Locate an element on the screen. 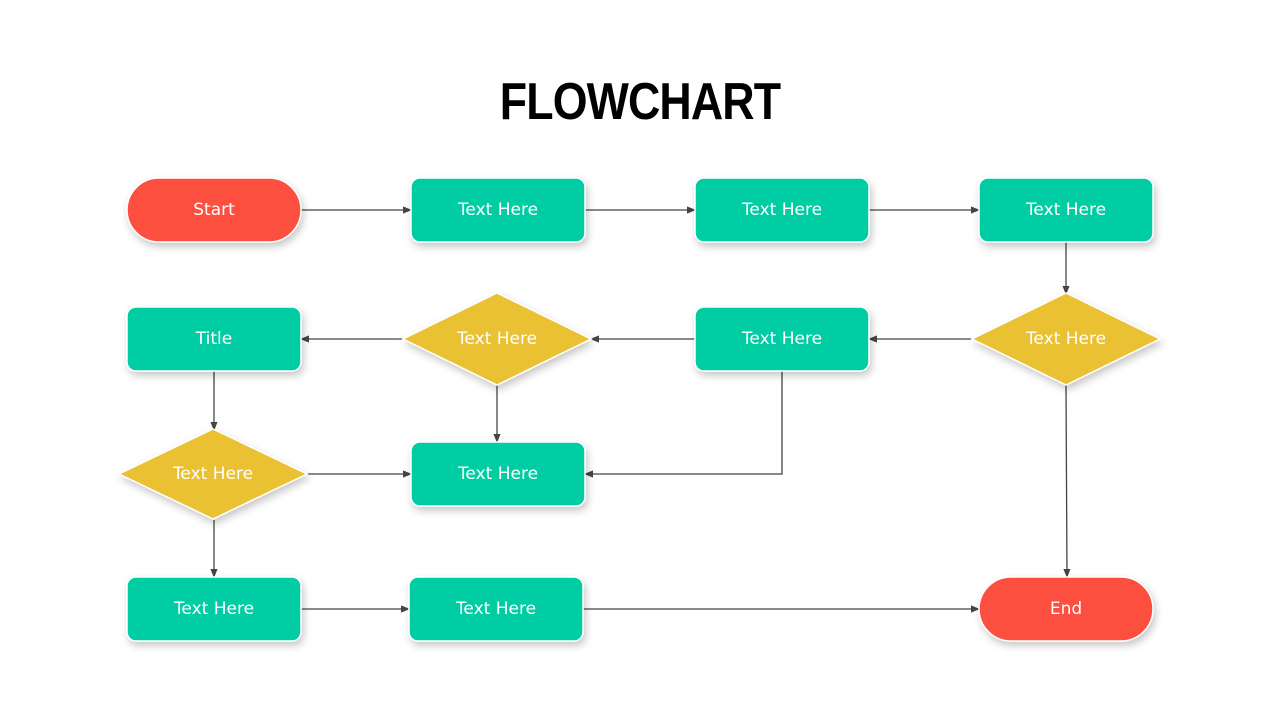 Image resolution: width=1280 pixels, height=720 pixels. node-p4: Text Here is located at coordinates (782, 339).